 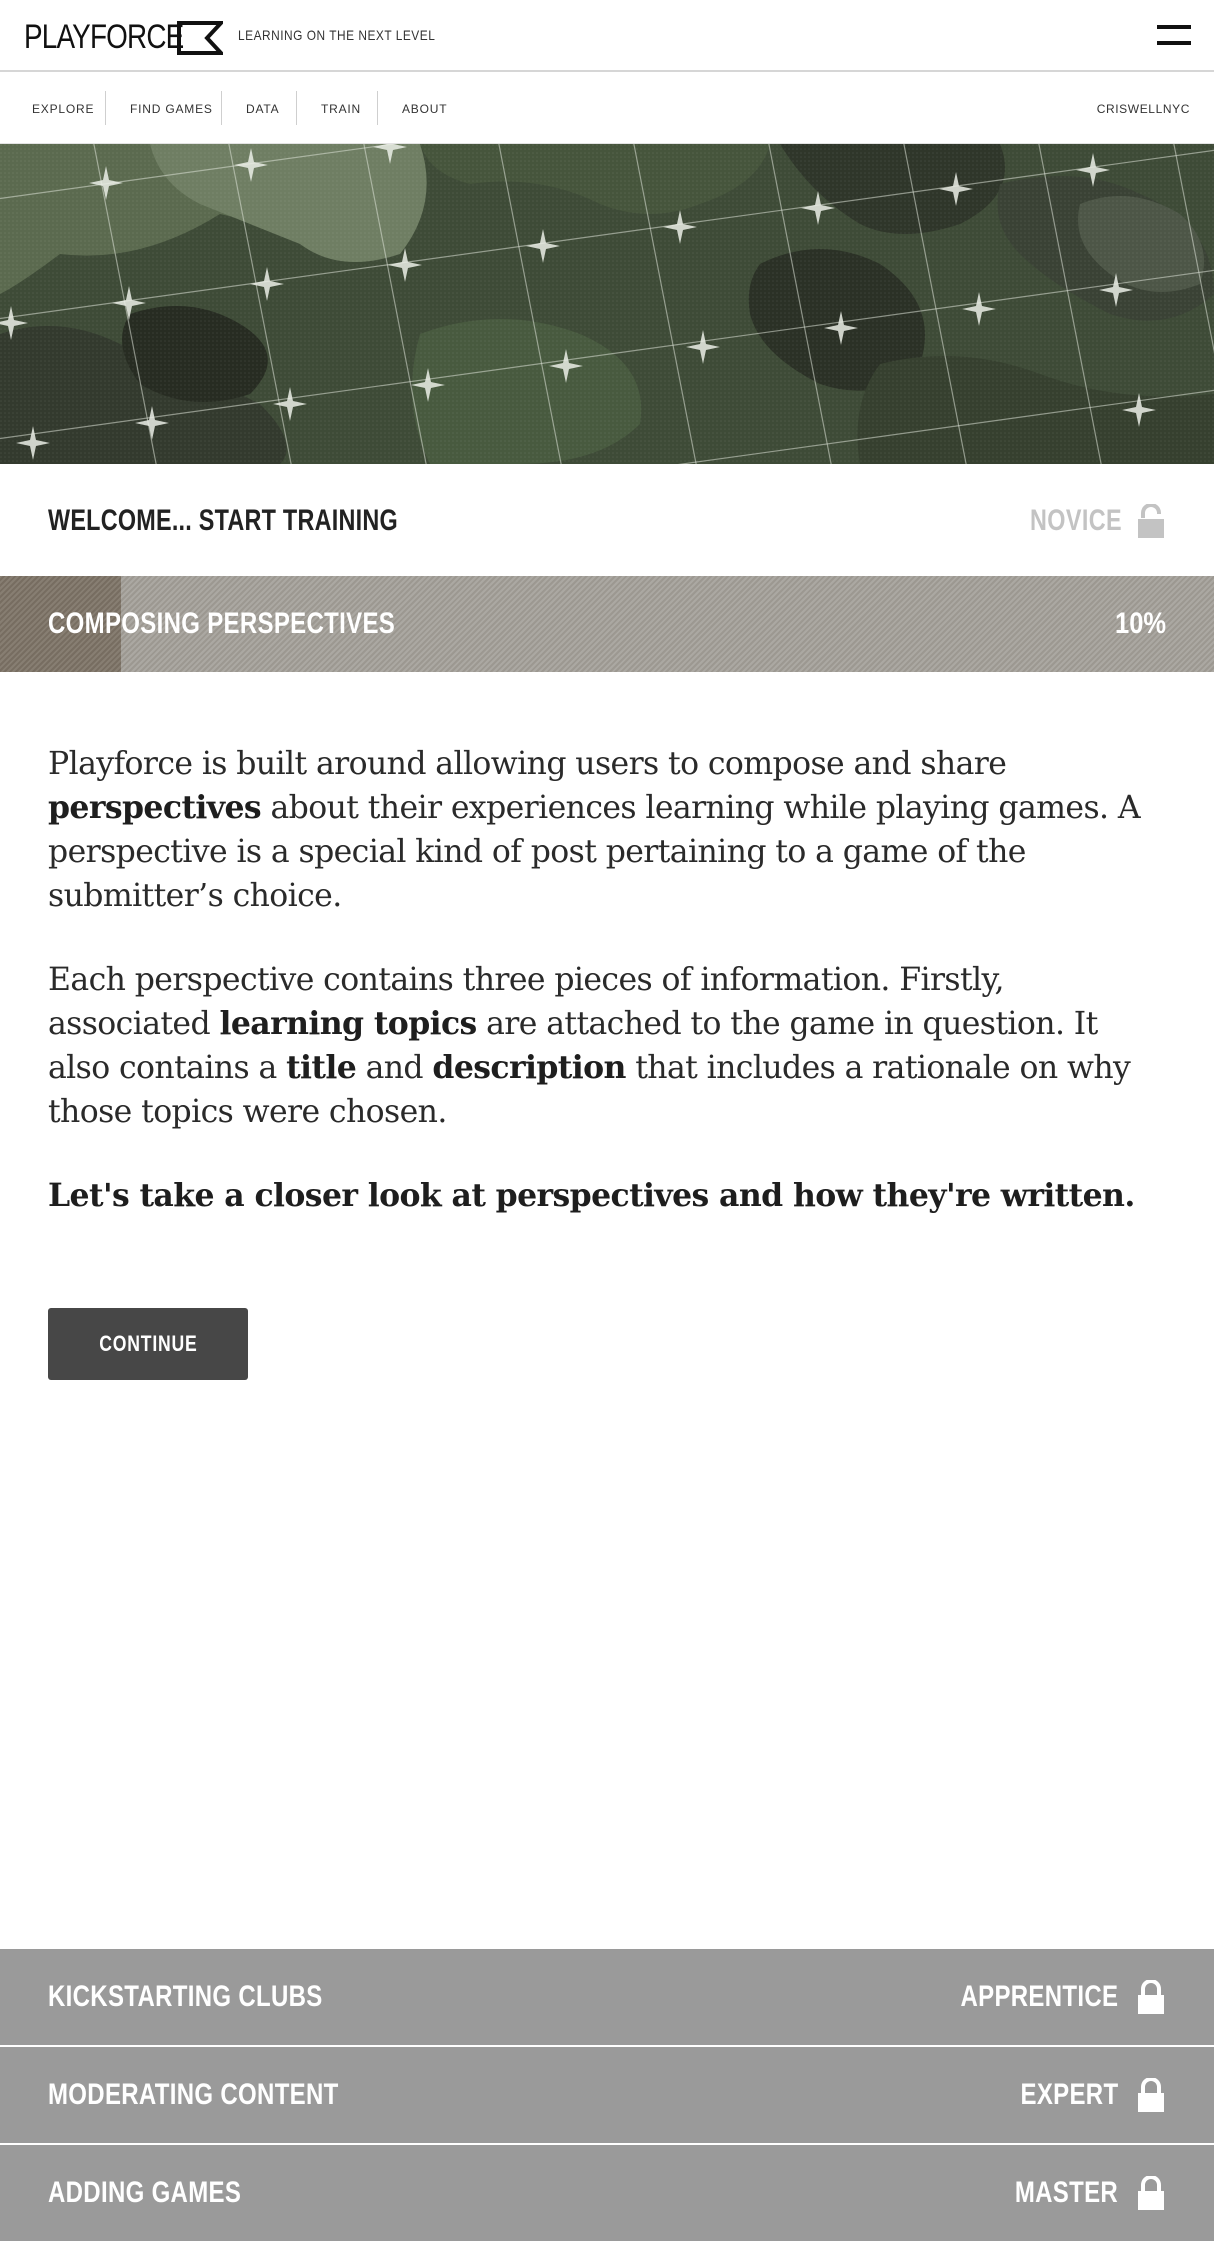 I want to click on locked-module-moderating-content: MODERATING CONTENT EXPERT, so click(x=607, y=2095).